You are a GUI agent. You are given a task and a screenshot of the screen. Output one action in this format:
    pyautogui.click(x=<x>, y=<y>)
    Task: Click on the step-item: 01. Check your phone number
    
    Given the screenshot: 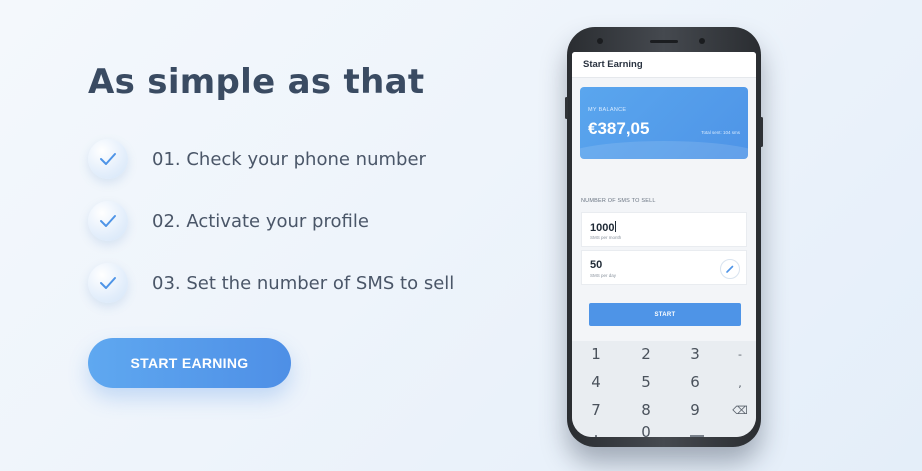 What is the action you would take?
    pyautogui.click(x=271, y=159)
    